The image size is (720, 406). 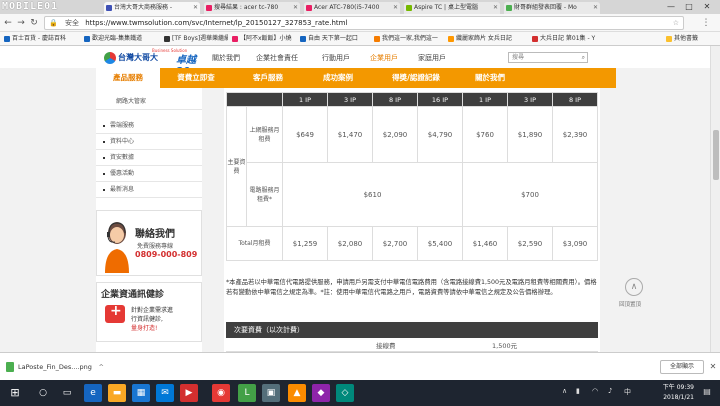 I want to click on image-file-icon, so click(x=10, y=367).